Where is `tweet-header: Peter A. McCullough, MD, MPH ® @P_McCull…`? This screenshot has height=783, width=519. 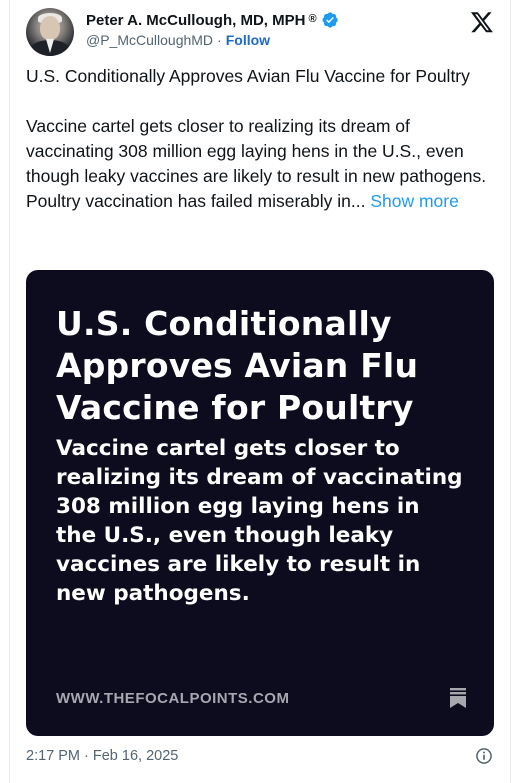 tweet-header: Peter A. McCullough, MD, MPH ® @P_McCull… is located at coordinates (260, 33).